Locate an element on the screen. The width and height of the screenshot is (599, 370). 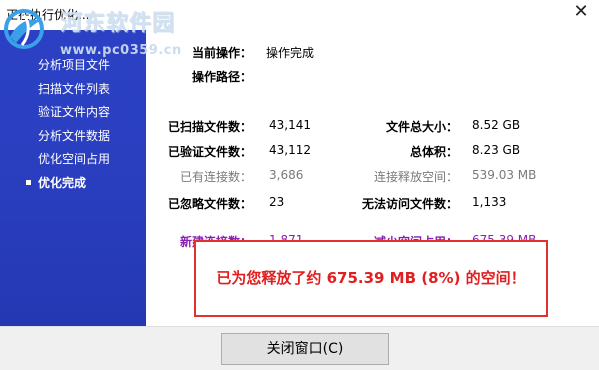
sidebar-item-optimize-space: 优化空间占用 is located at coordinates (68, 163).